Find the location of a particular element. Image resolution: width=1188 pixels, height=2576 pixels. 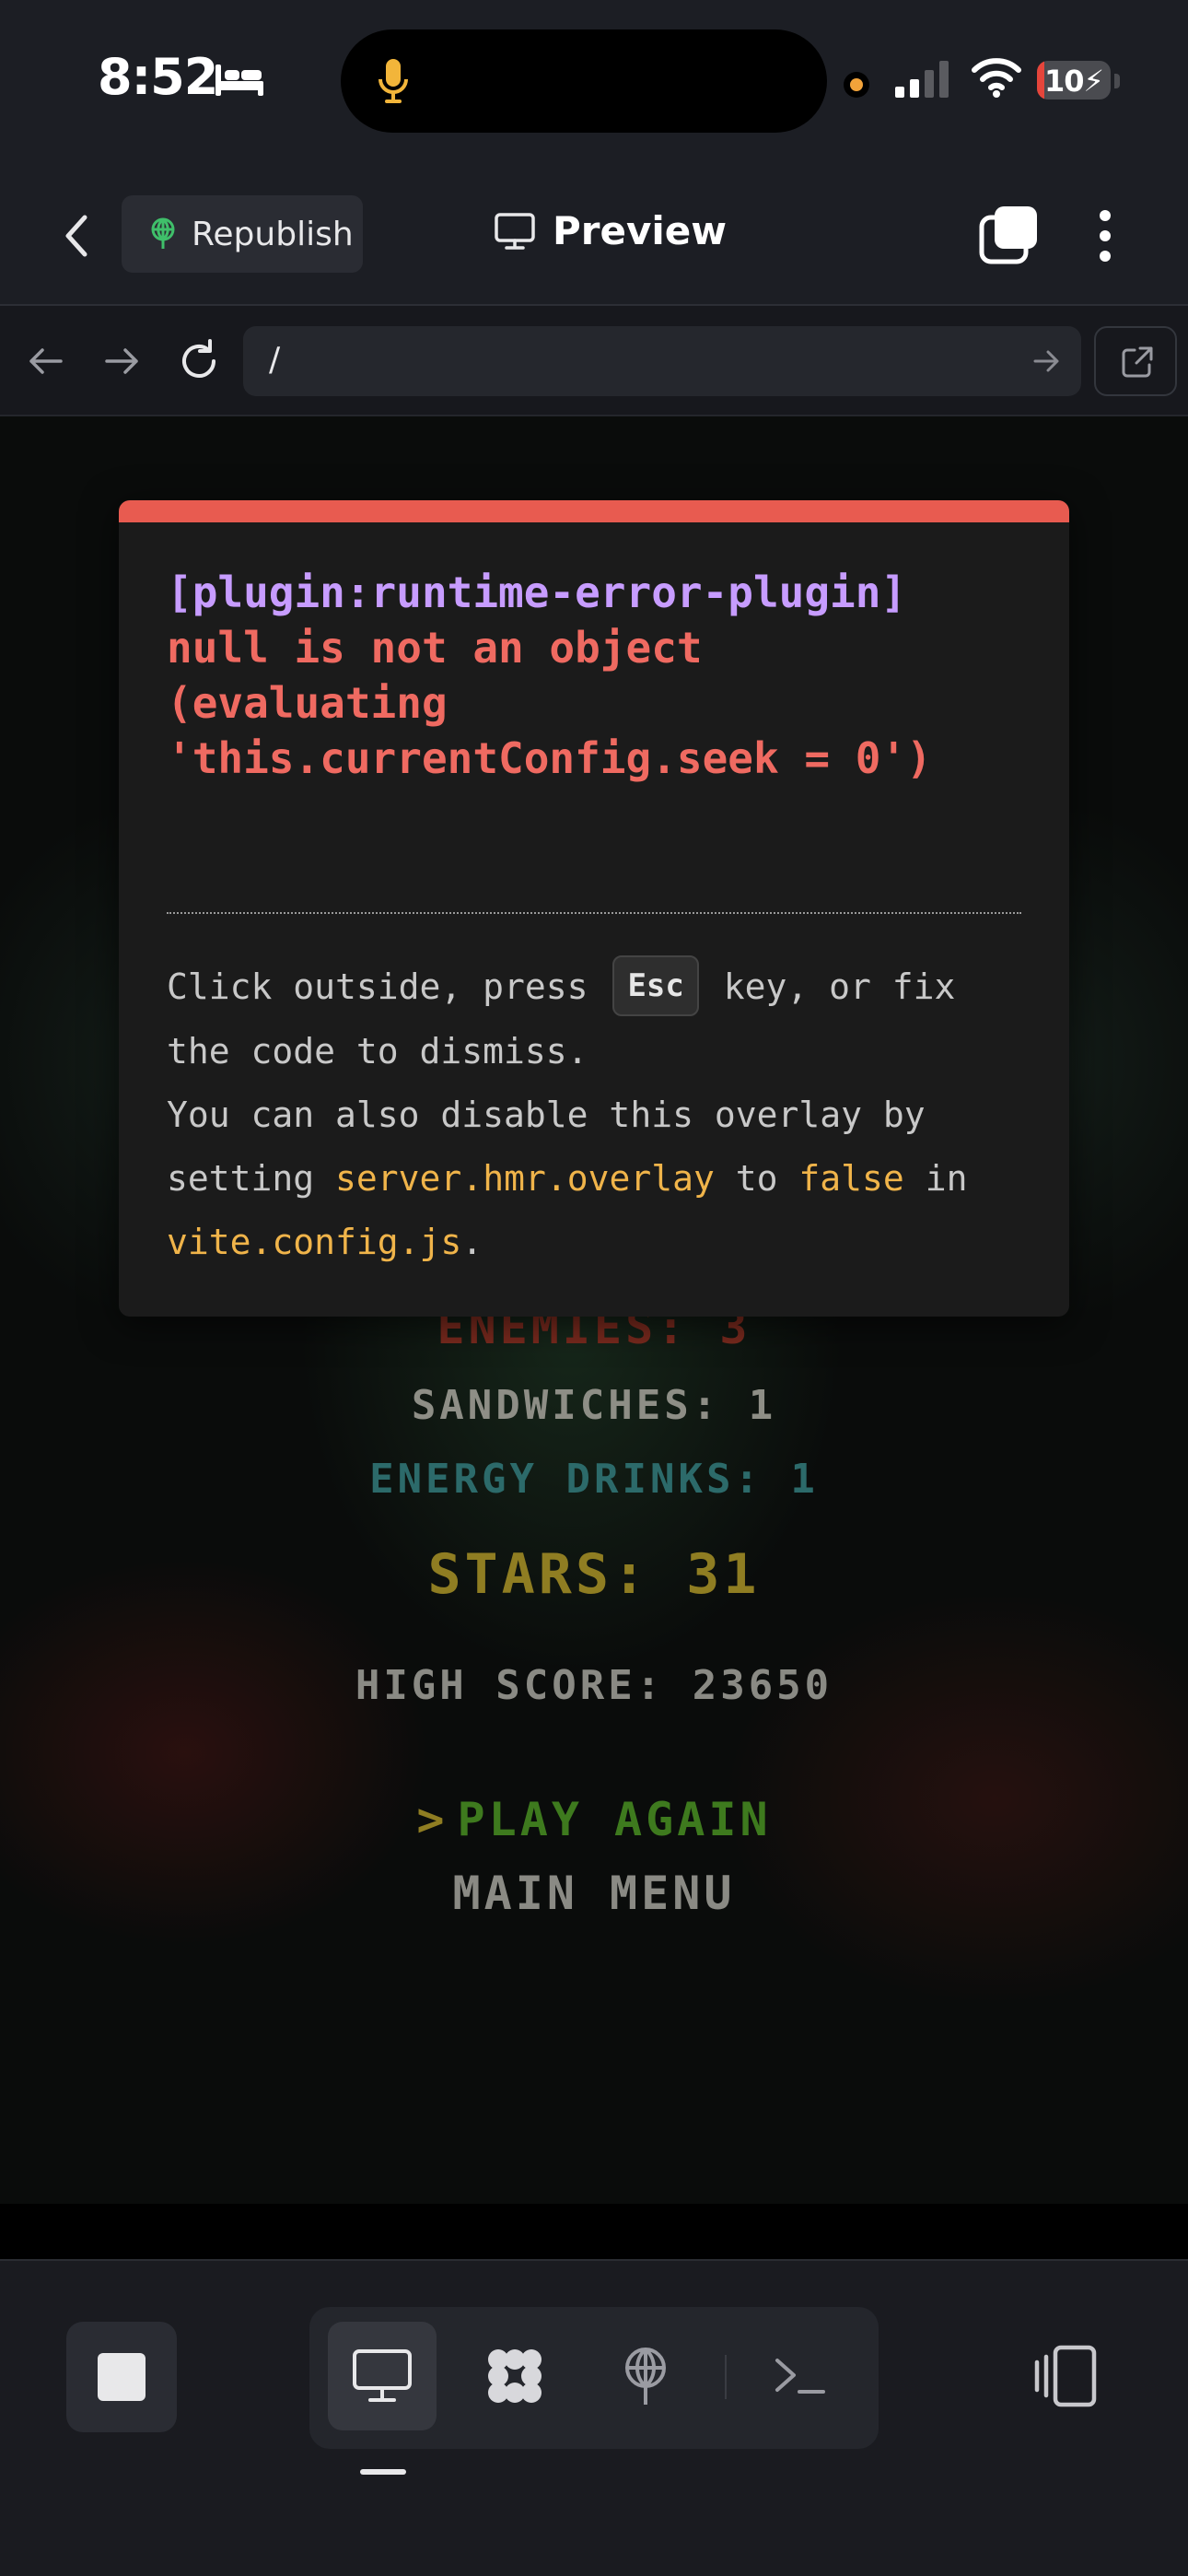

selection-caret-icon: > is located at coordinates (432, 1819).